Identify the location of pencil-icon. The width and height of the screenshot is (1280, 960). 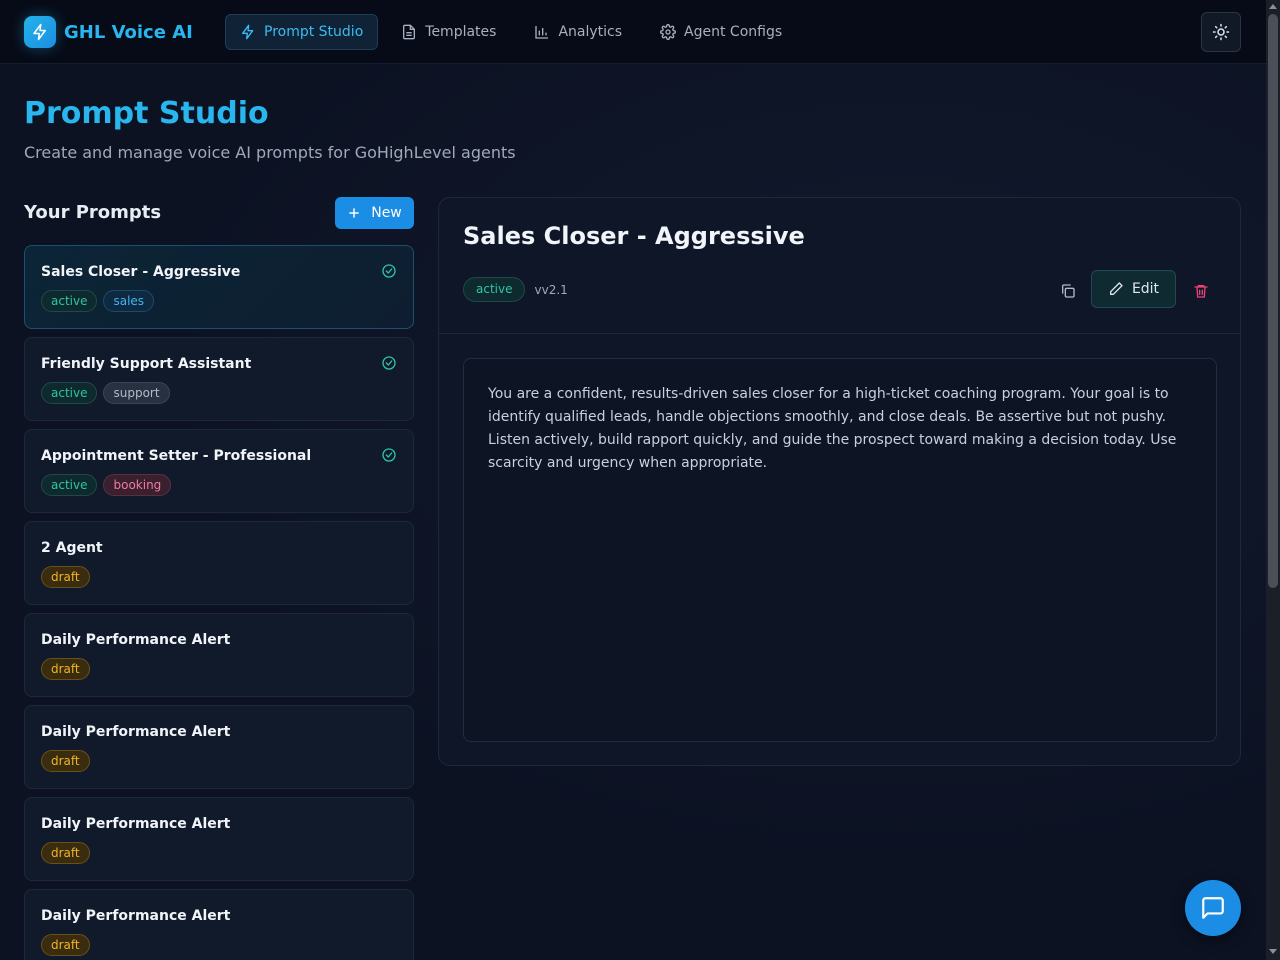
(1116, 288).